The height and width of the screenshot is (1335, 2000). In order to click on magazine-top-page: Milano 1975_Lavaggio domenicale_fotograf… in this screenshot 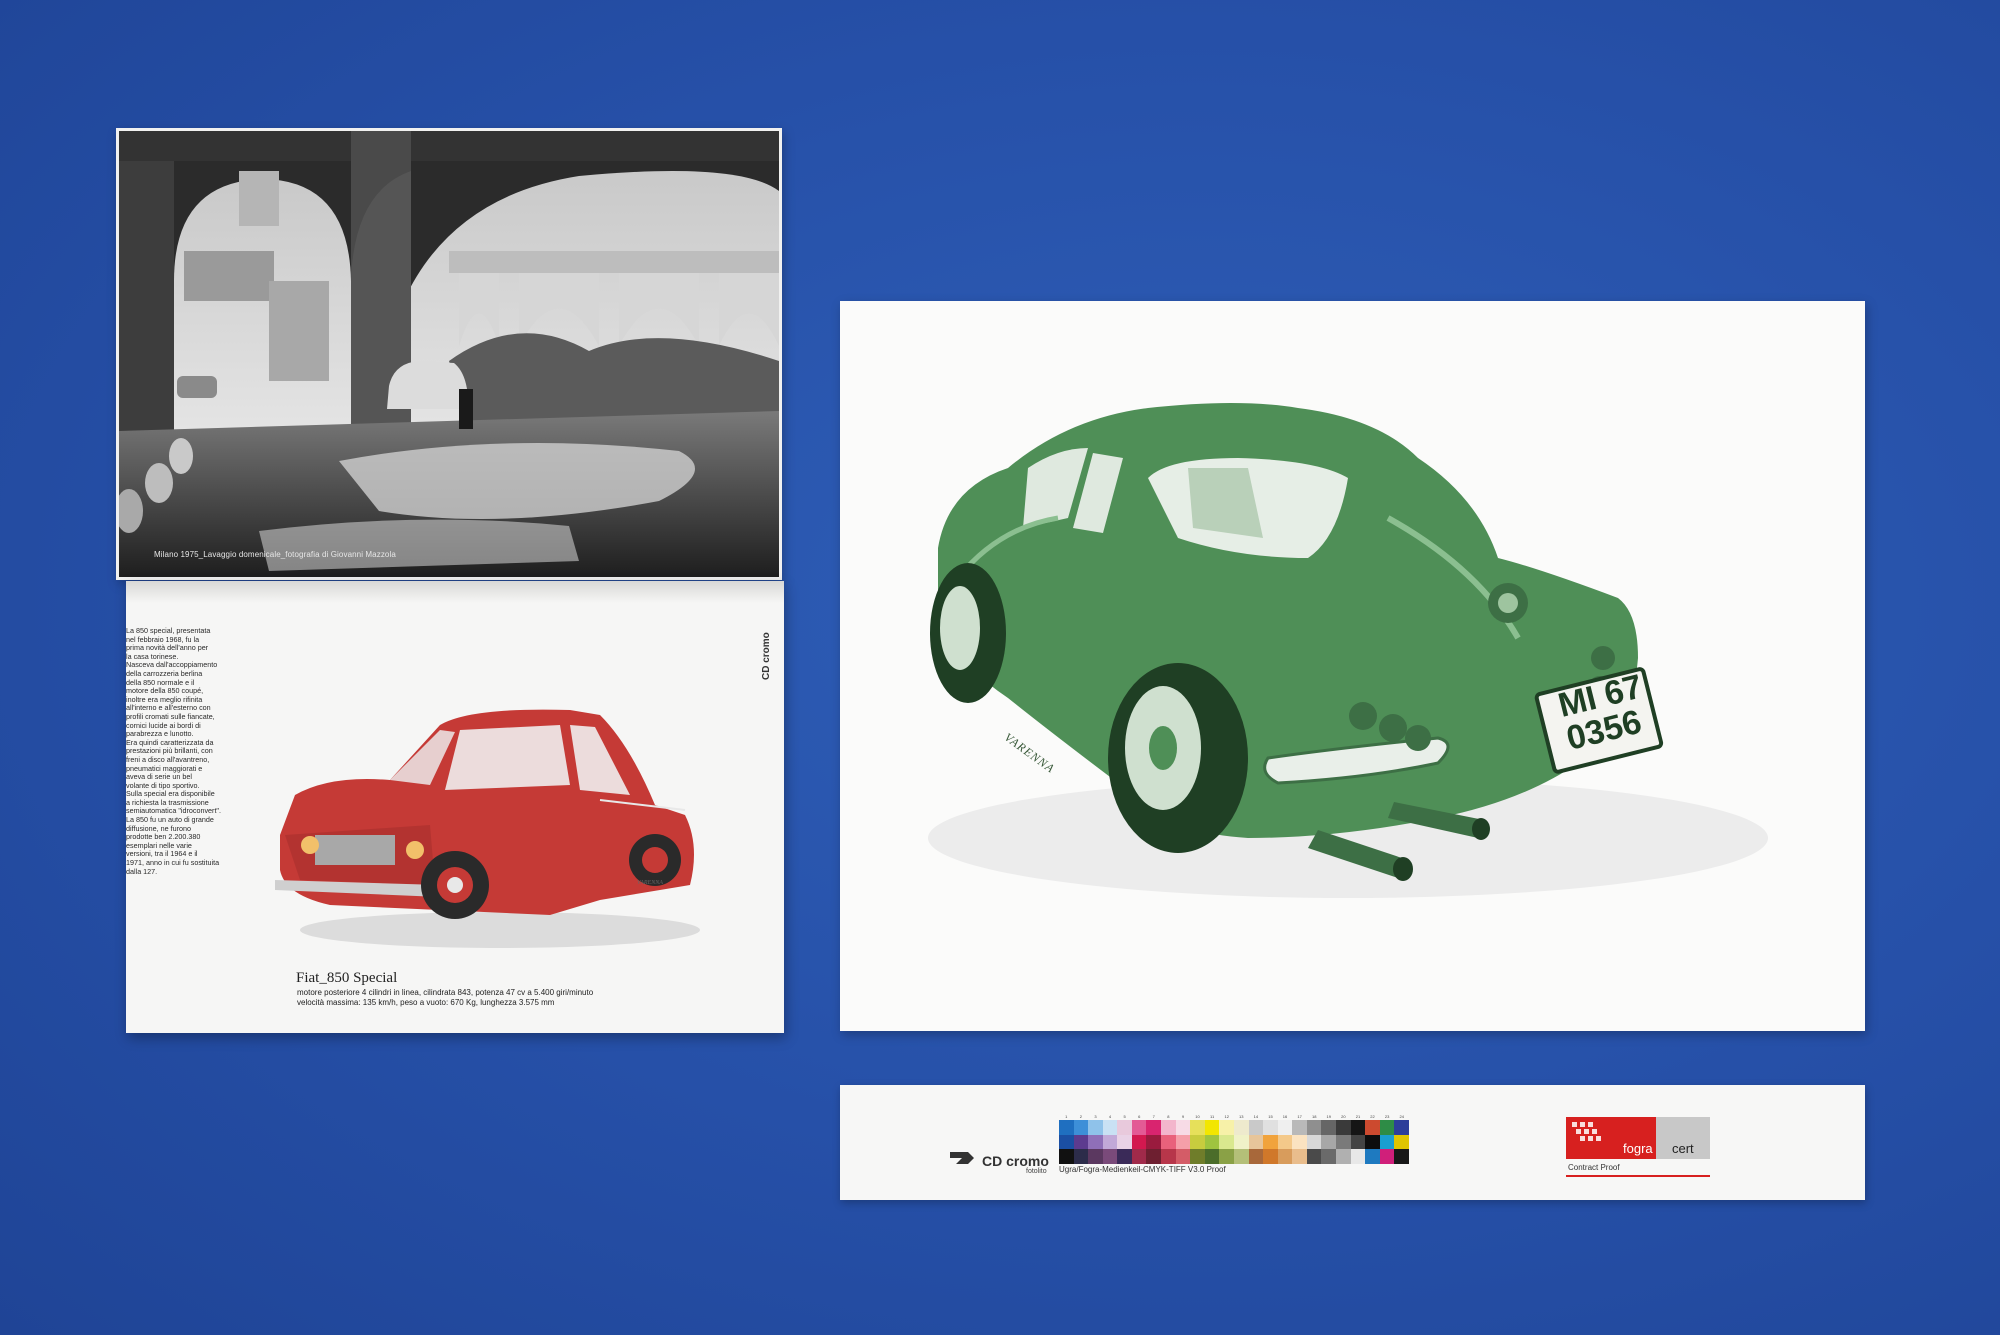, I will do `click(449, 354)`.